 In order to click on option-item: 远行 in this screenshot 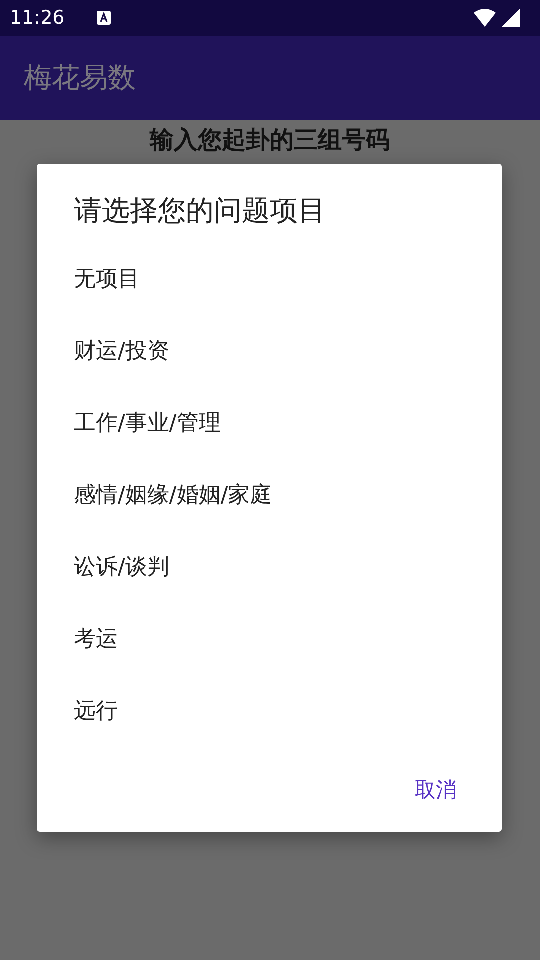, I will do `click(269, 712)`.